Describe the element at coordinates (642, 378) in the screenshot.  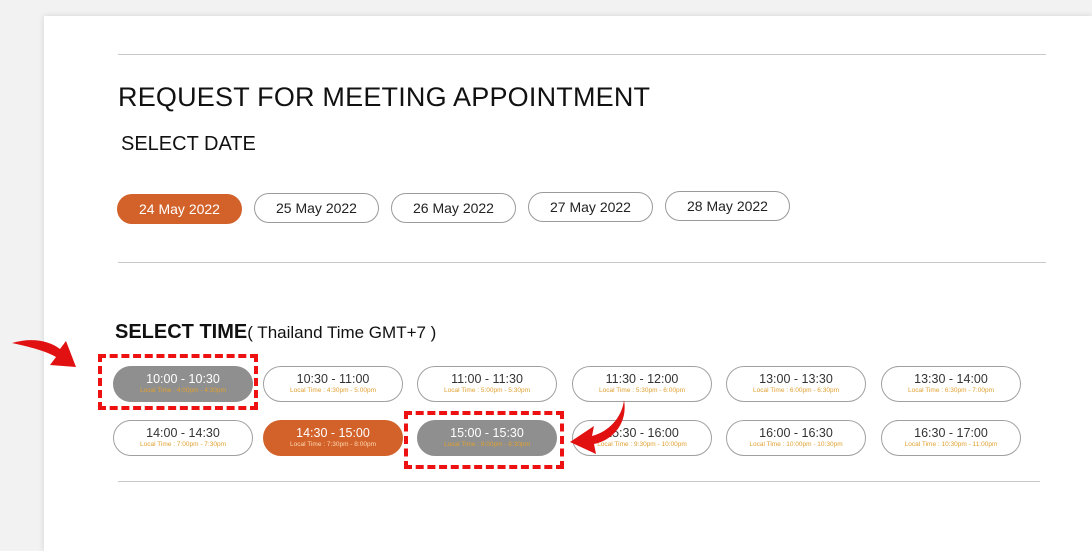
I see `slot-time: 11:30 - 12:00` at that location.